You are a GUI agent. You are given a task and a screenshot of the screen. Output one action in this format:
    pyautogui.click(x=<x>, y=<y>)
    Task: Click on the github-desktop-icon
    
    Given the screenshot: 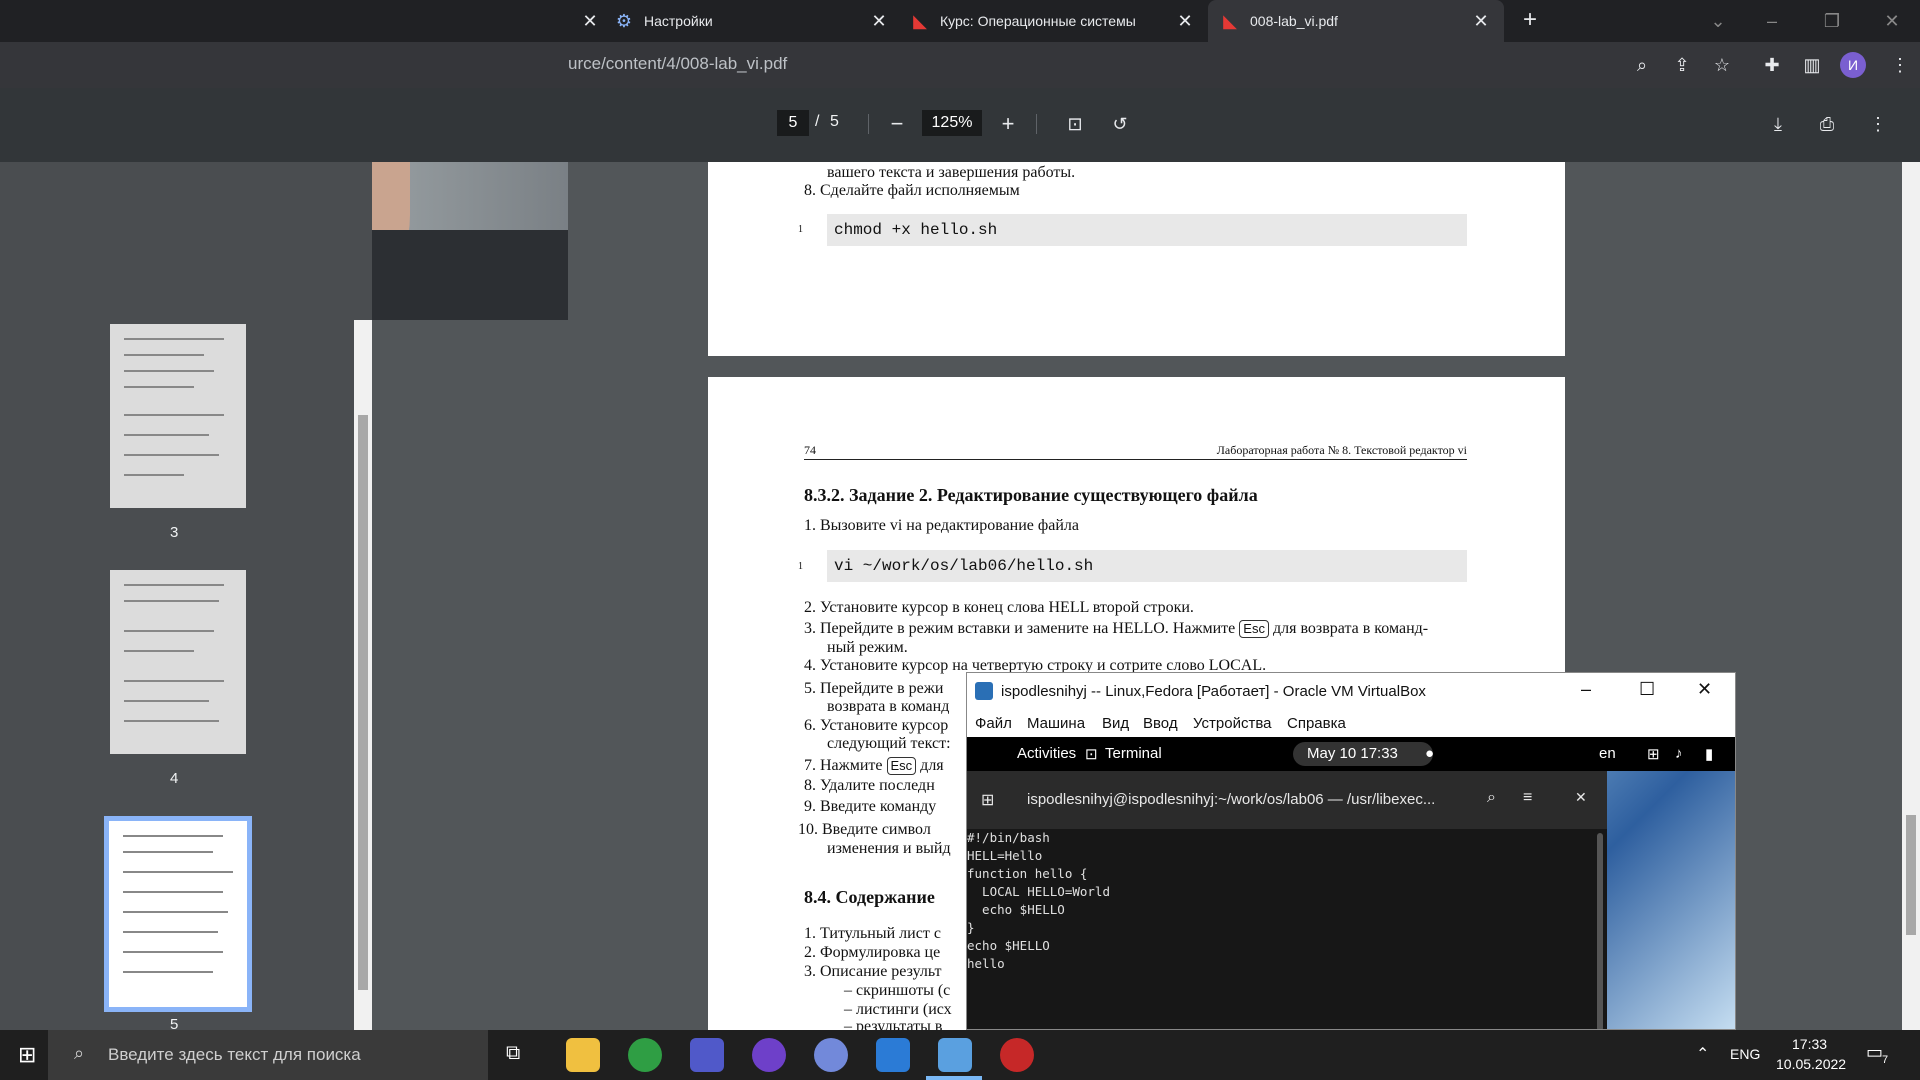 What is the action you would take?
    pyautogui.click(x=769, y=1055)
    